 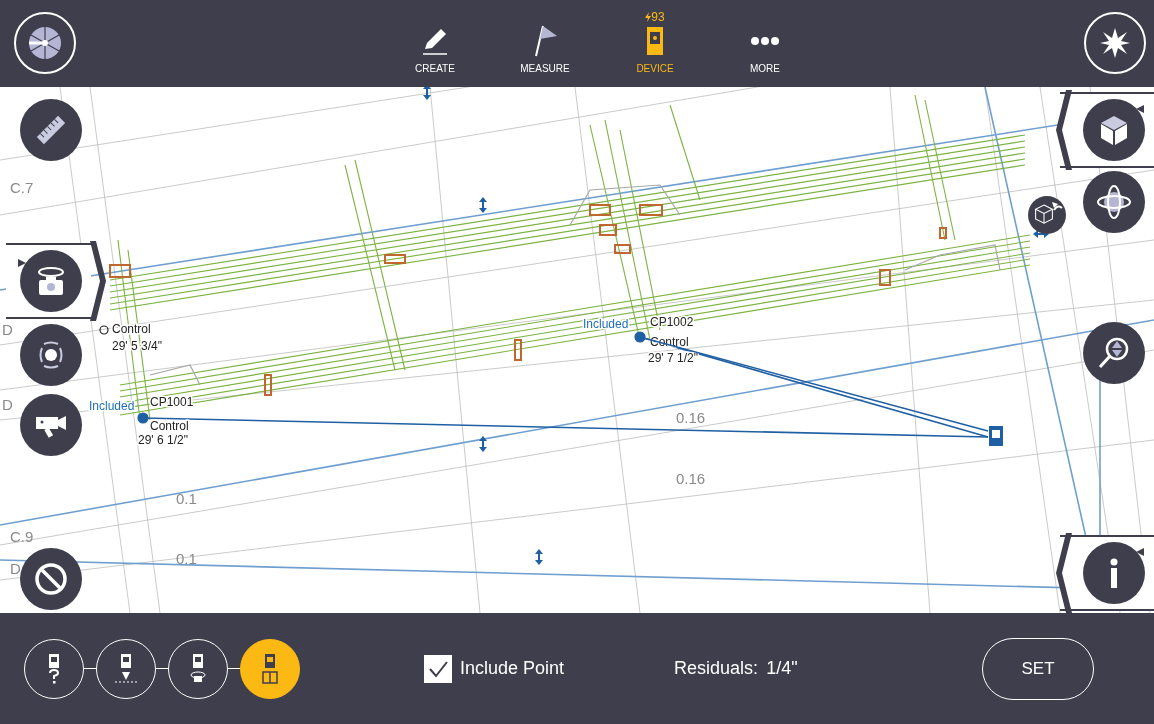 I want to click on zoom-button, so click(x=1114, y=353).